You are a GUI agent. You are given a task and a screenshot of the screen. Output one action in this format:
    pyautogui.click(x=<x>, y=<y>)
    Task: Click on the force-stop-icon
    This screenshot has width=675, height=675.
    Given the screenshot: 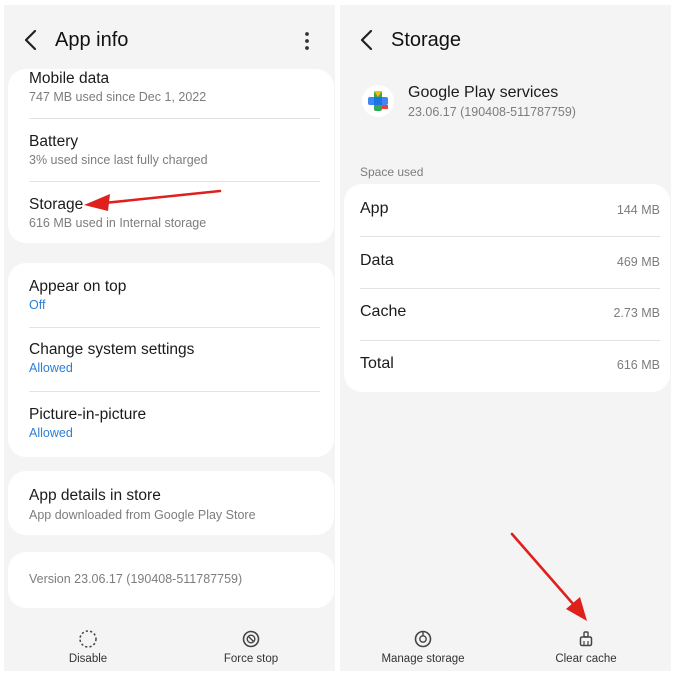 What is the action you would take?
    pyautogui.click(x=251, y=639)
    